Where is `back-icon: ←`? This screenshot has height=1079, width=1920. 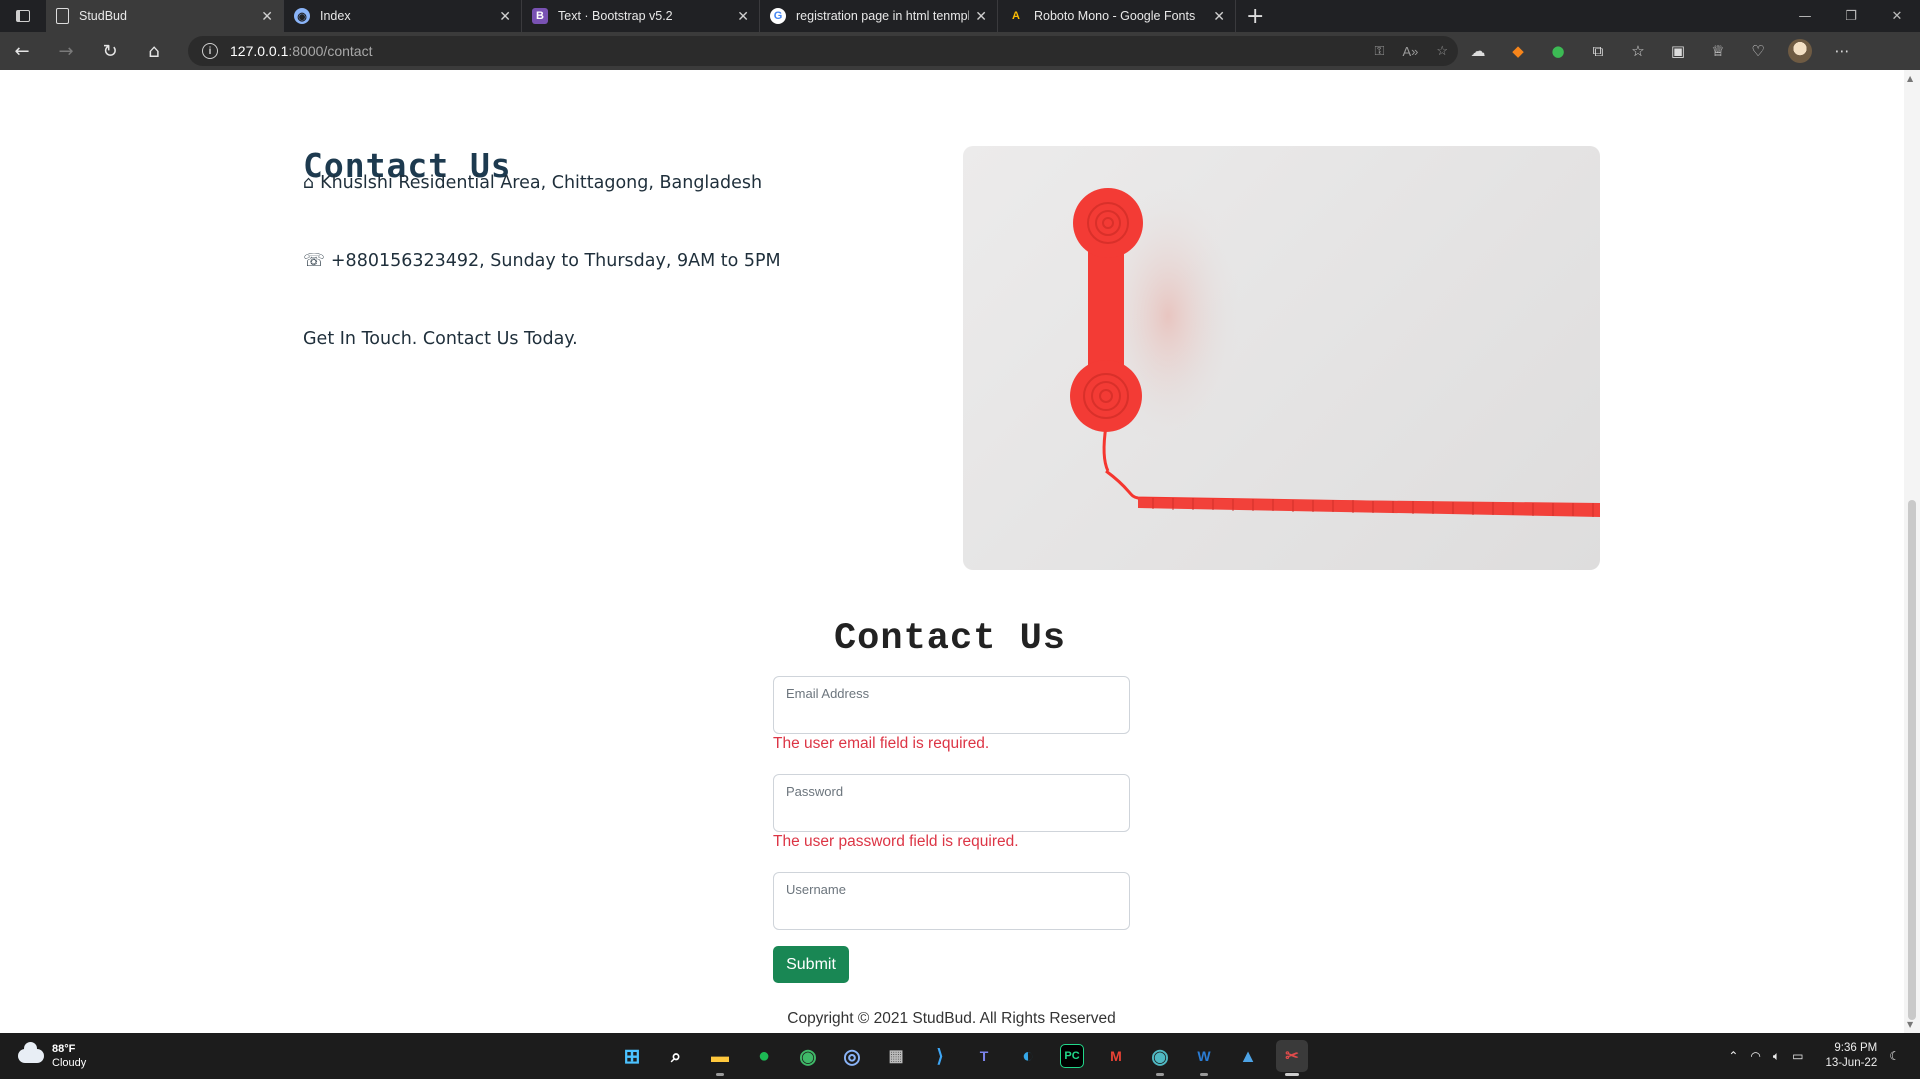 back-icon: ← is located at coordinates (22, 51).